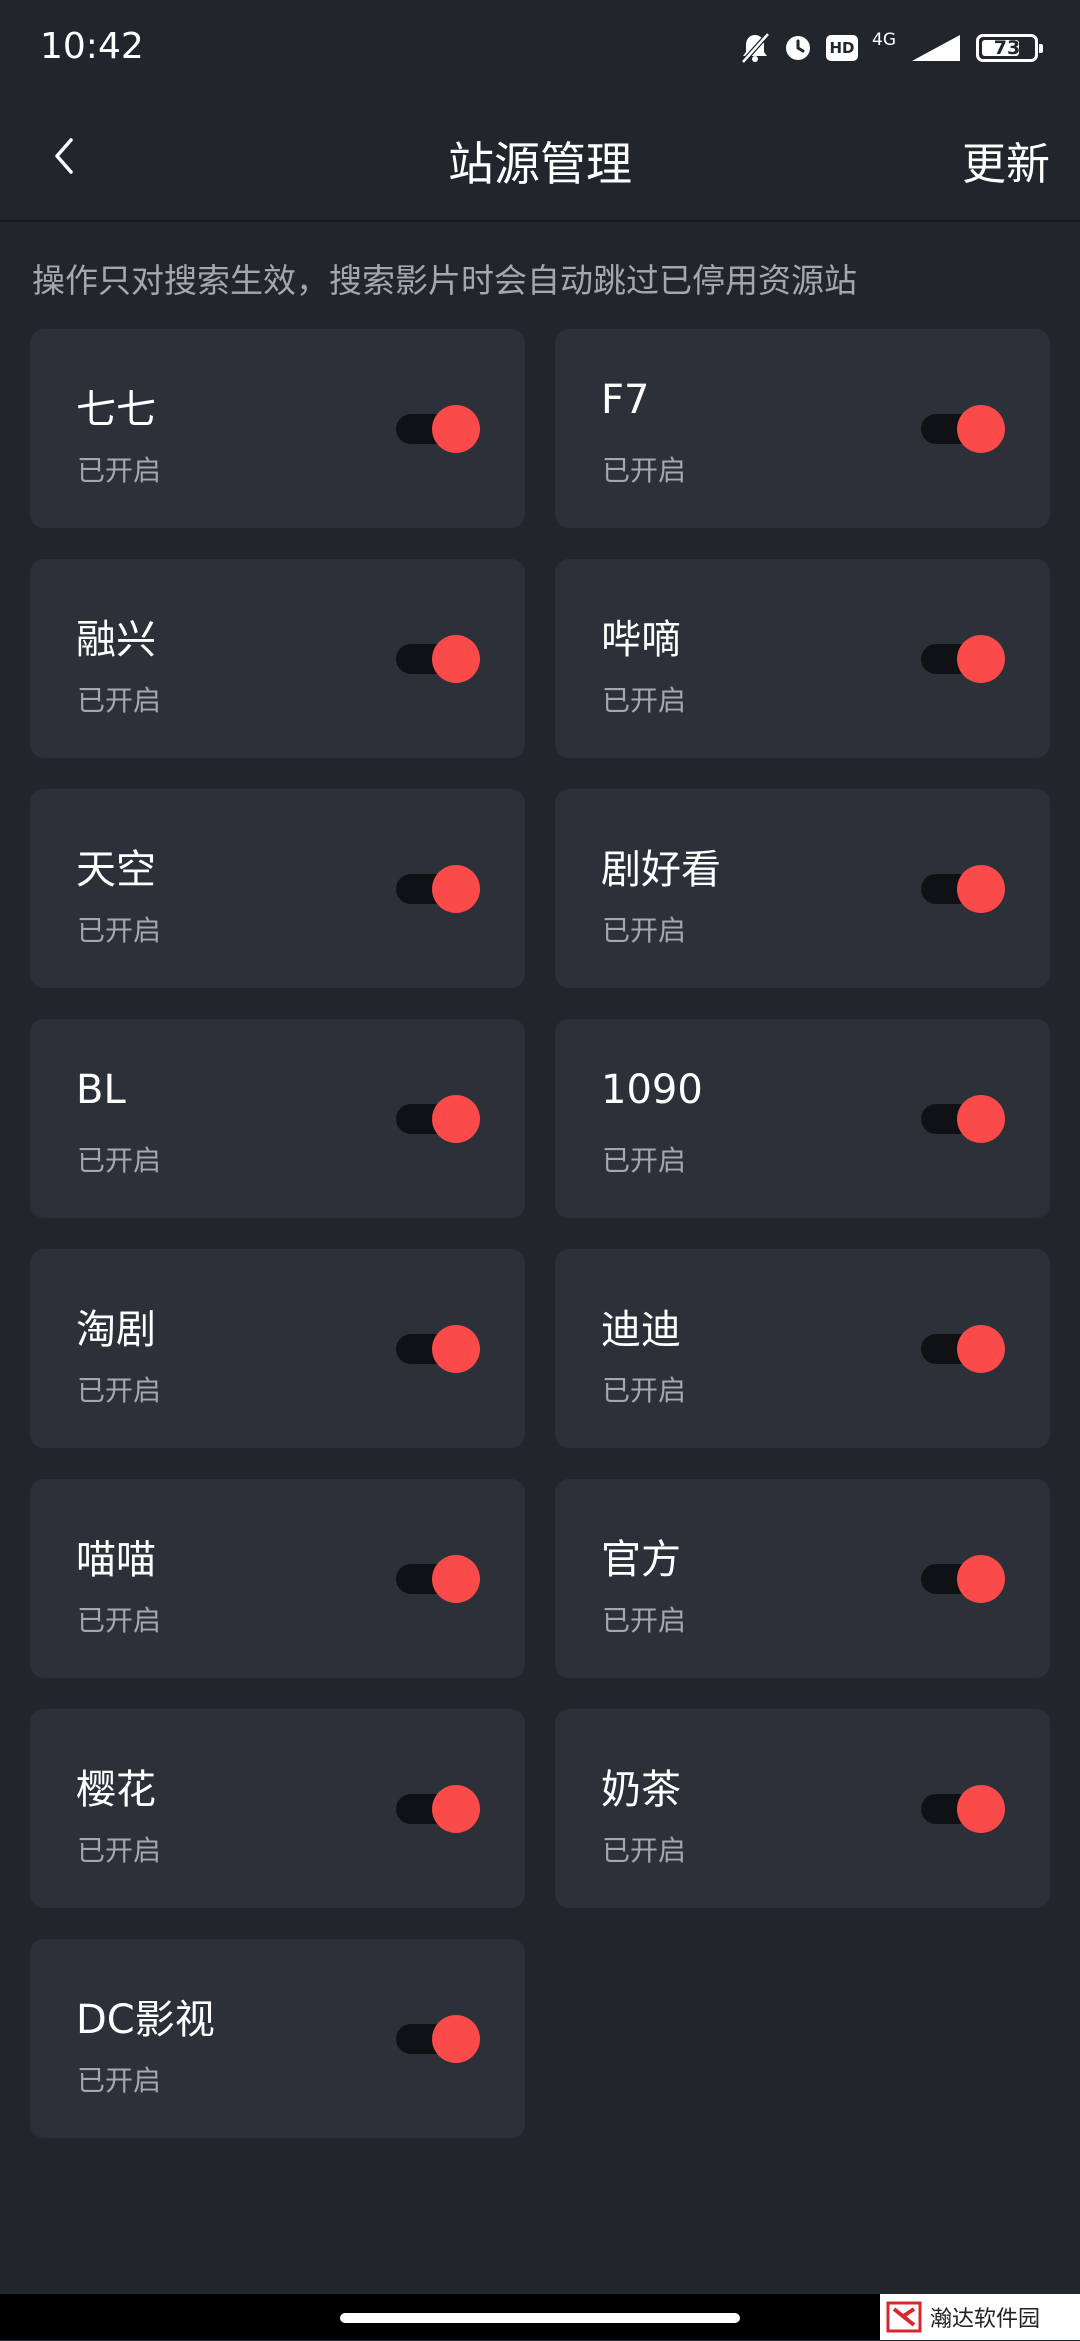  I want to click on notice-text: 操作只对搜索生效，搜索影片时会自动跳过已停用资源站, so click(444, 280).